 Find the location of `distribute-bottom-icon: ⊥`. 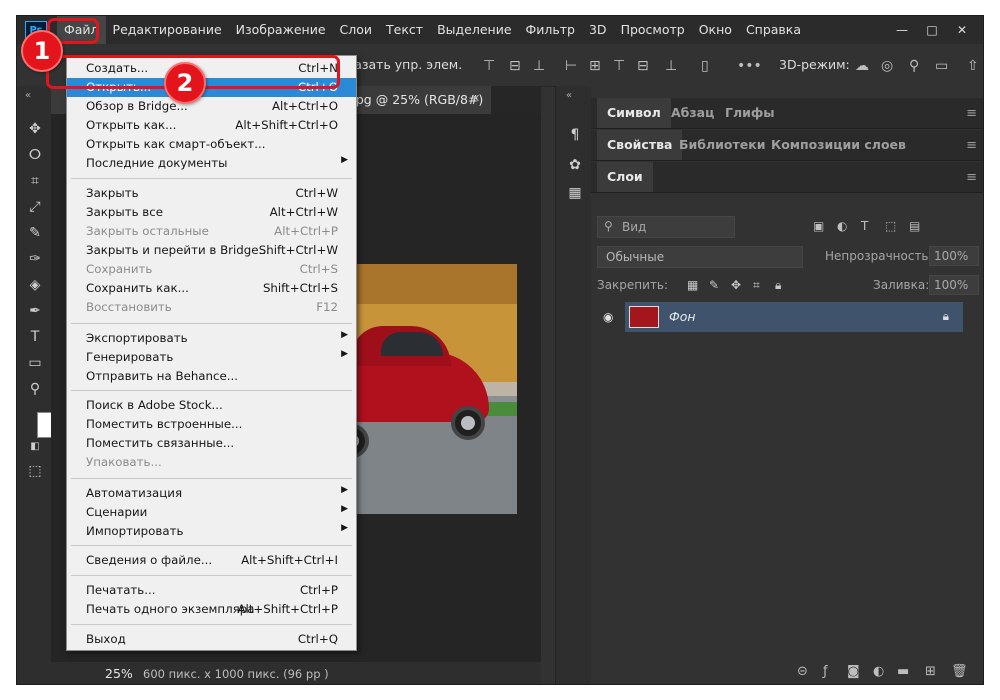

distribute-bottom-icon: ⊥ is located at coordinates (671, 66).